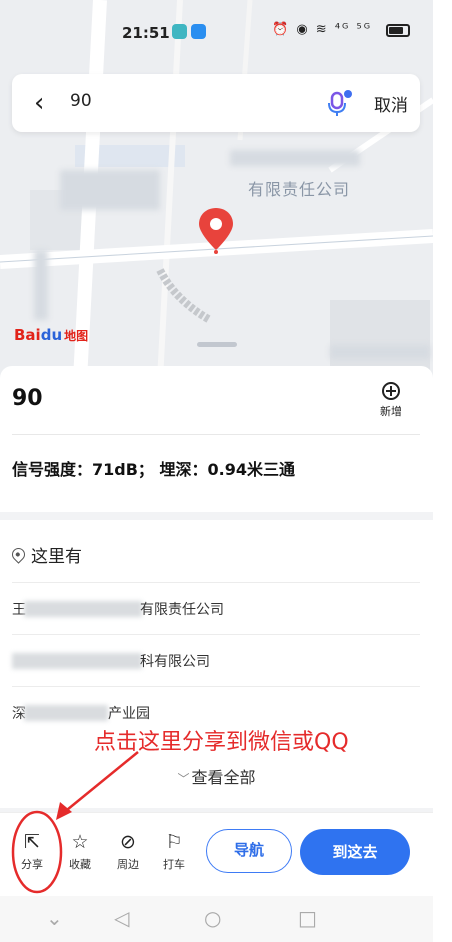 Image resolution: width=452 pixels, height=942 pixels. I want to click on favorite-label: 收藏, so click(80, 864).